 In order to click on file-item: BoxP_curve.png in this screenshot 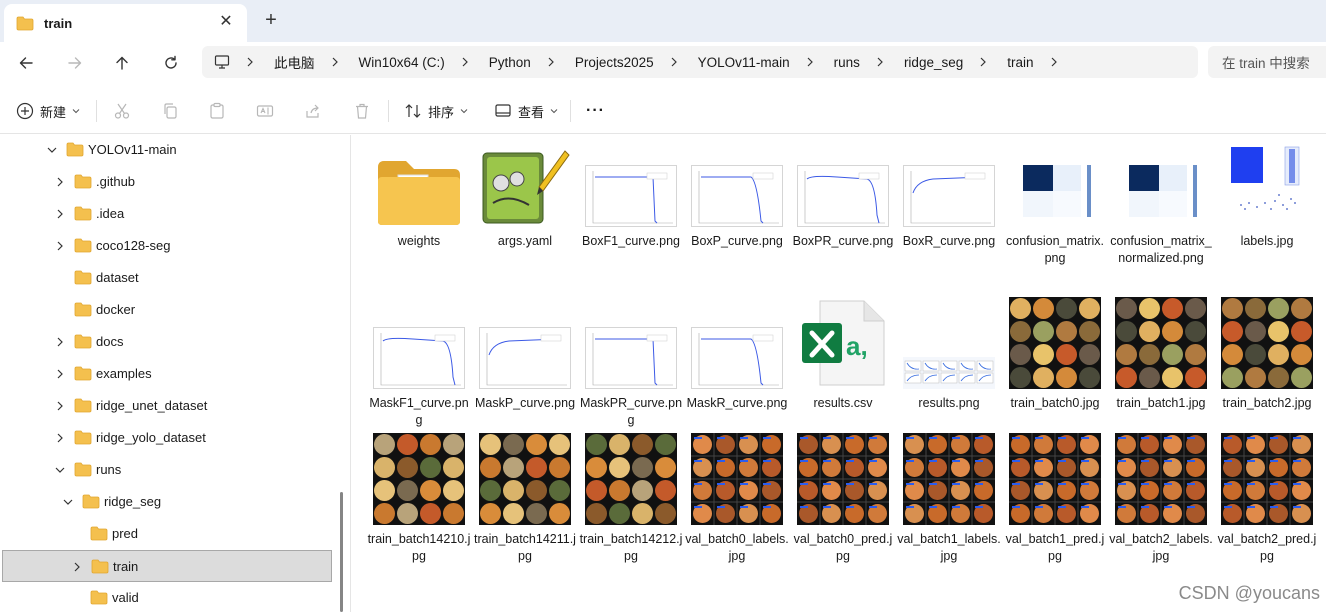, I will do `click(737, 218)`.